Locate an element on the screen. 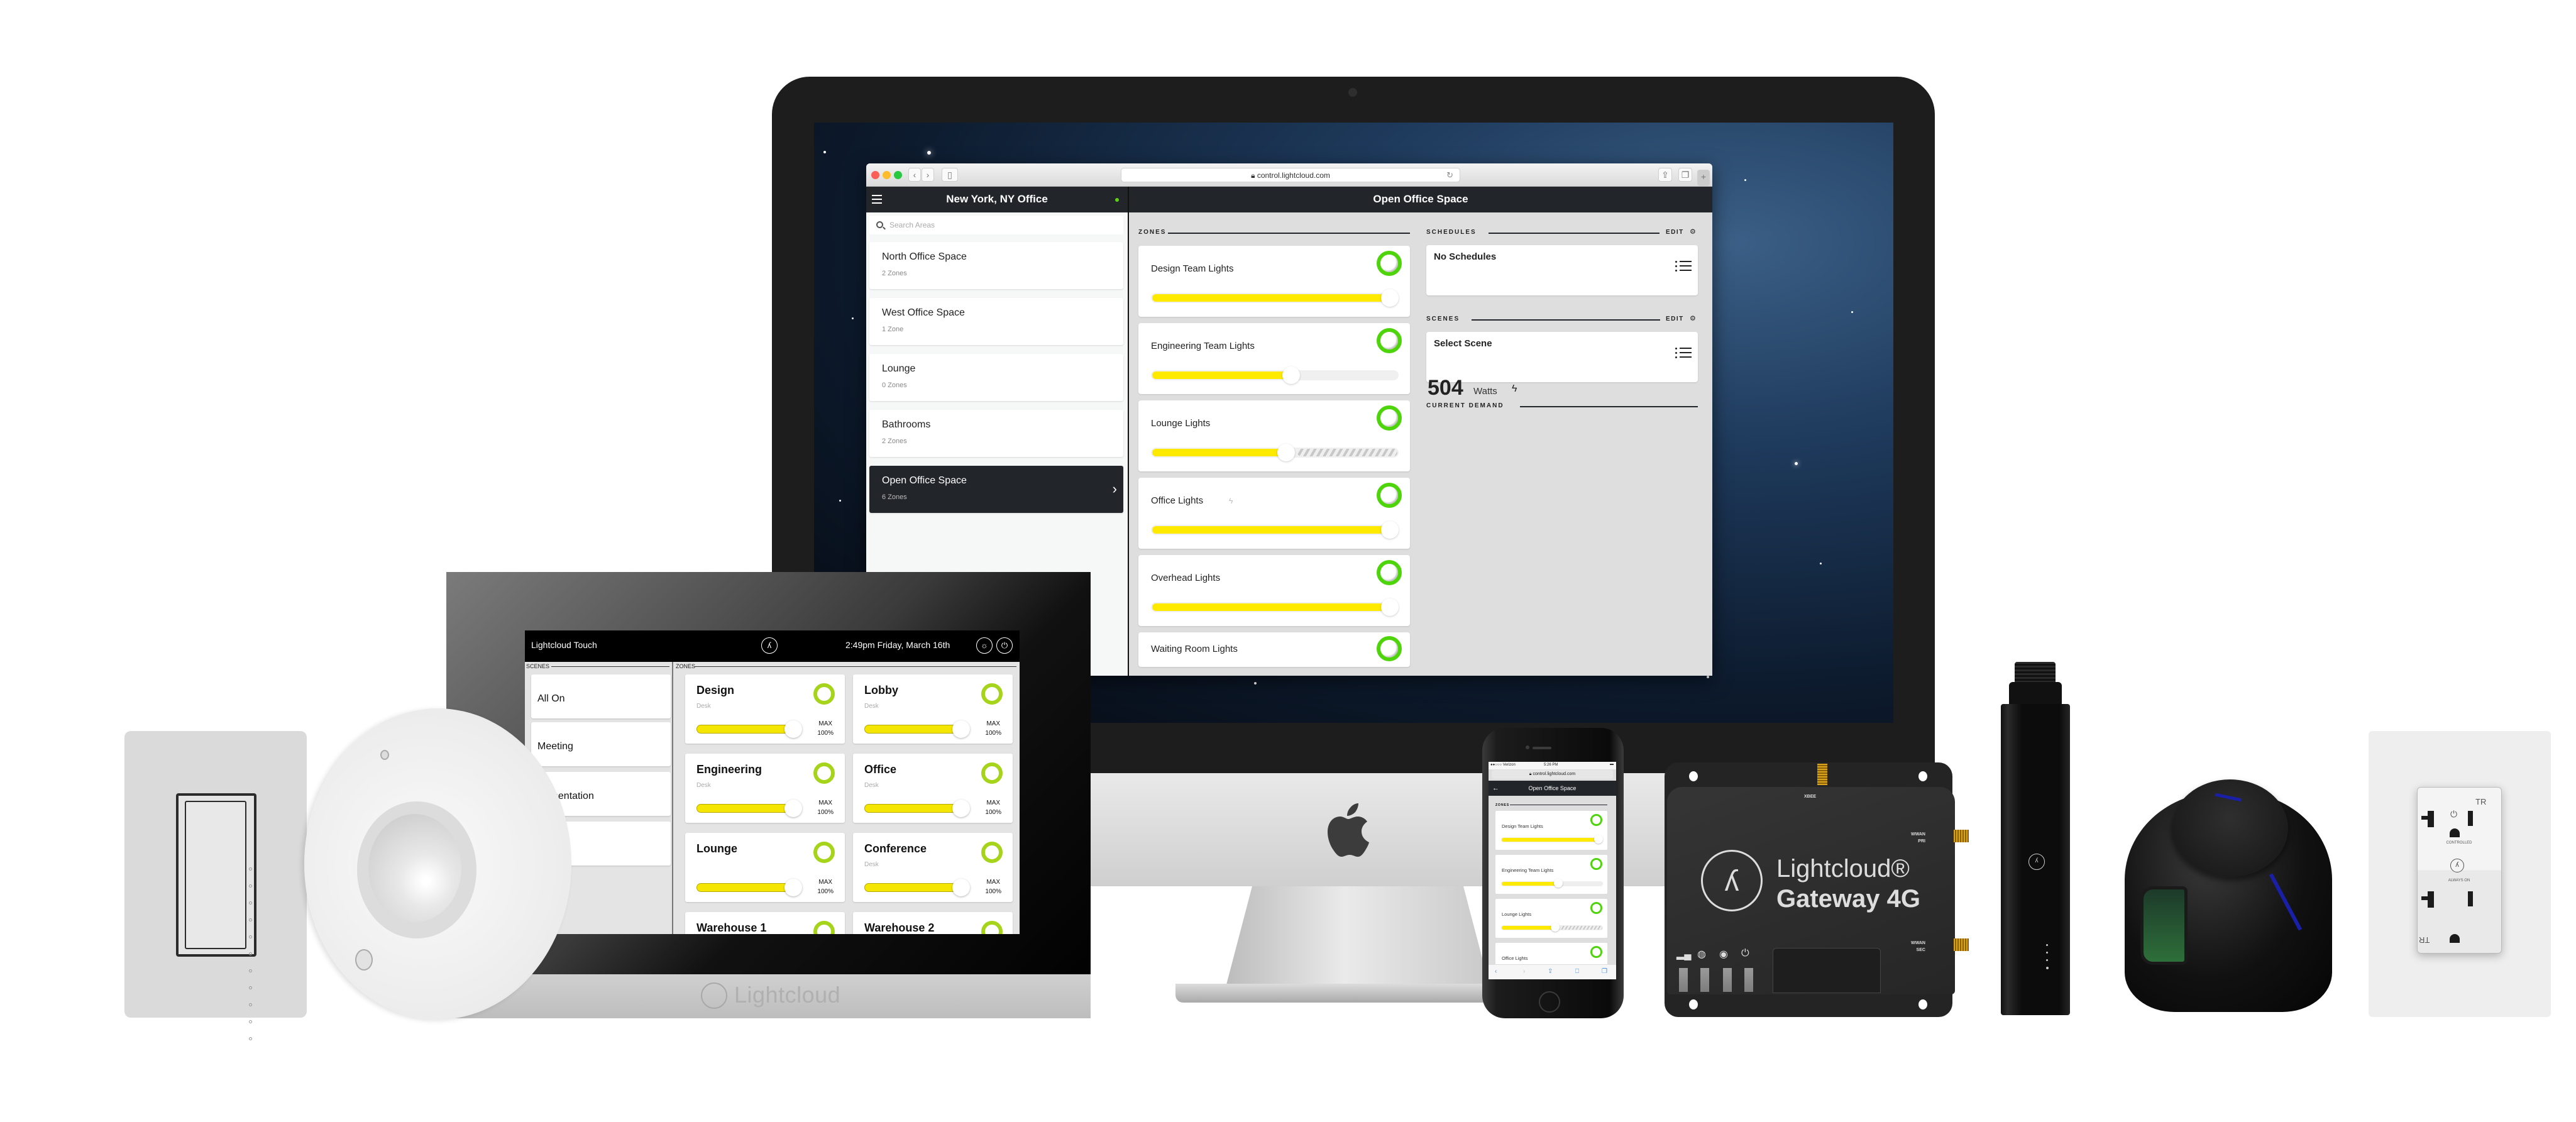 This screenshot has width=2576, height=1122. touch-zone-card: Conference Desk MAX 100% is located at coordinates (933, 867).